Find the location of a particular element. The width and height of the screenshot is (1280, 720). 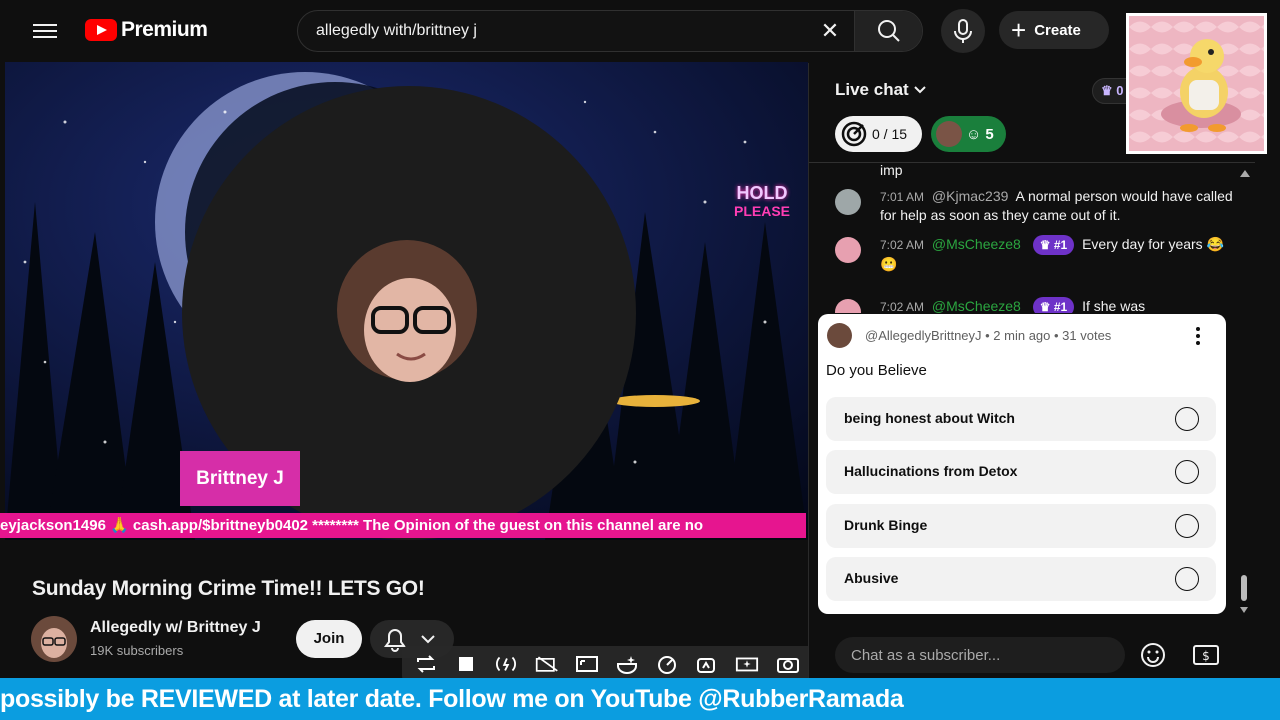

youtube-premium-logo: Premium is located at coordinates (146, 30).